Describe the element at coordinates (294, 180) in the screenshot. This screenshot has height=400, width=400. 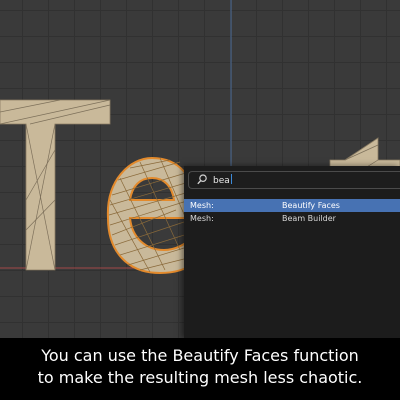
I see `search-input: bea` at that location.